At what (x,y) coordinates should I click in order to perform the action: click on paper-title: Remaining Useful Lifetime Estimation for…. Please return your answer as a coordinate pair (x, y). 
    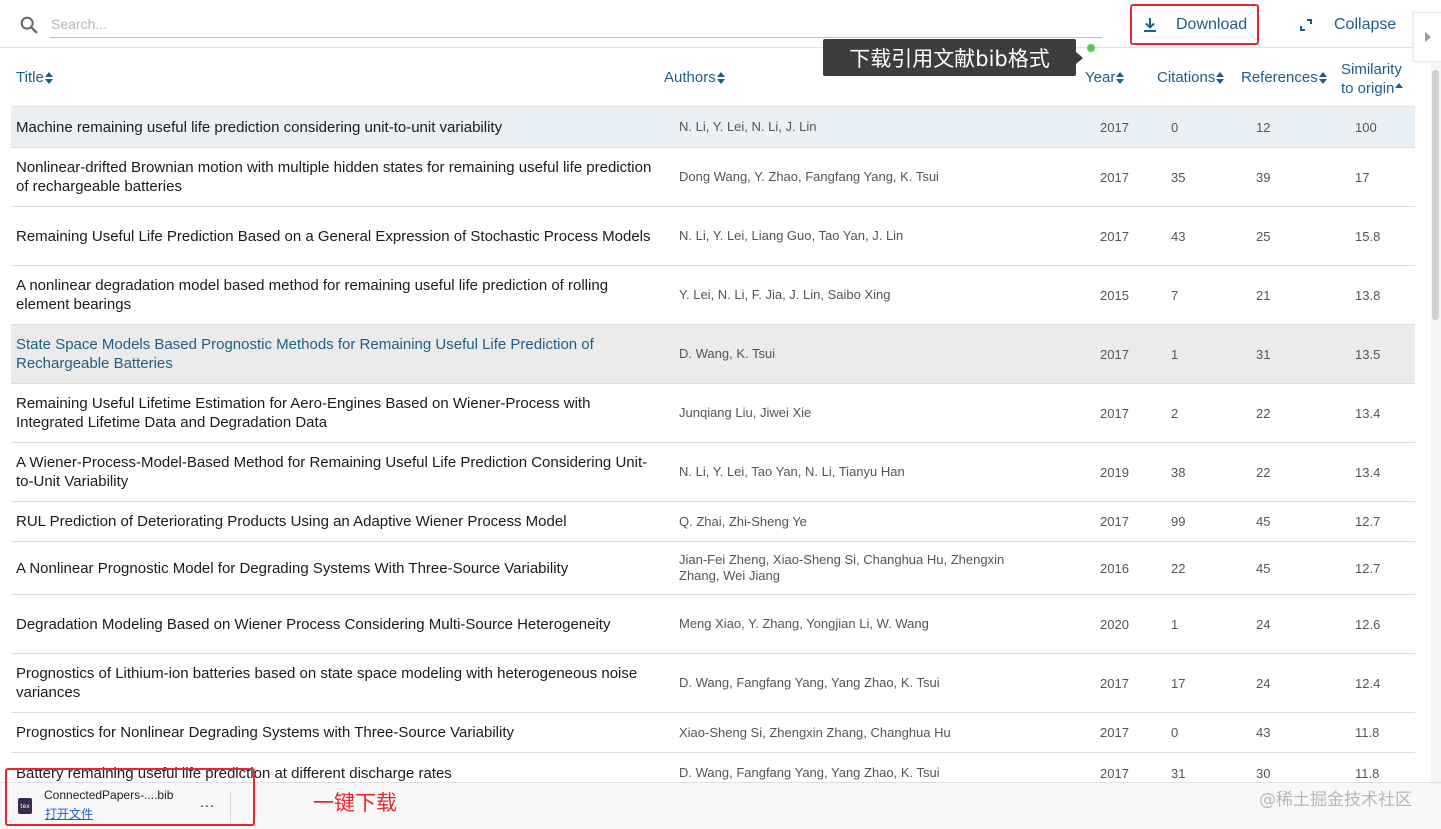
    Looking at the image, I should click on (303, 413).